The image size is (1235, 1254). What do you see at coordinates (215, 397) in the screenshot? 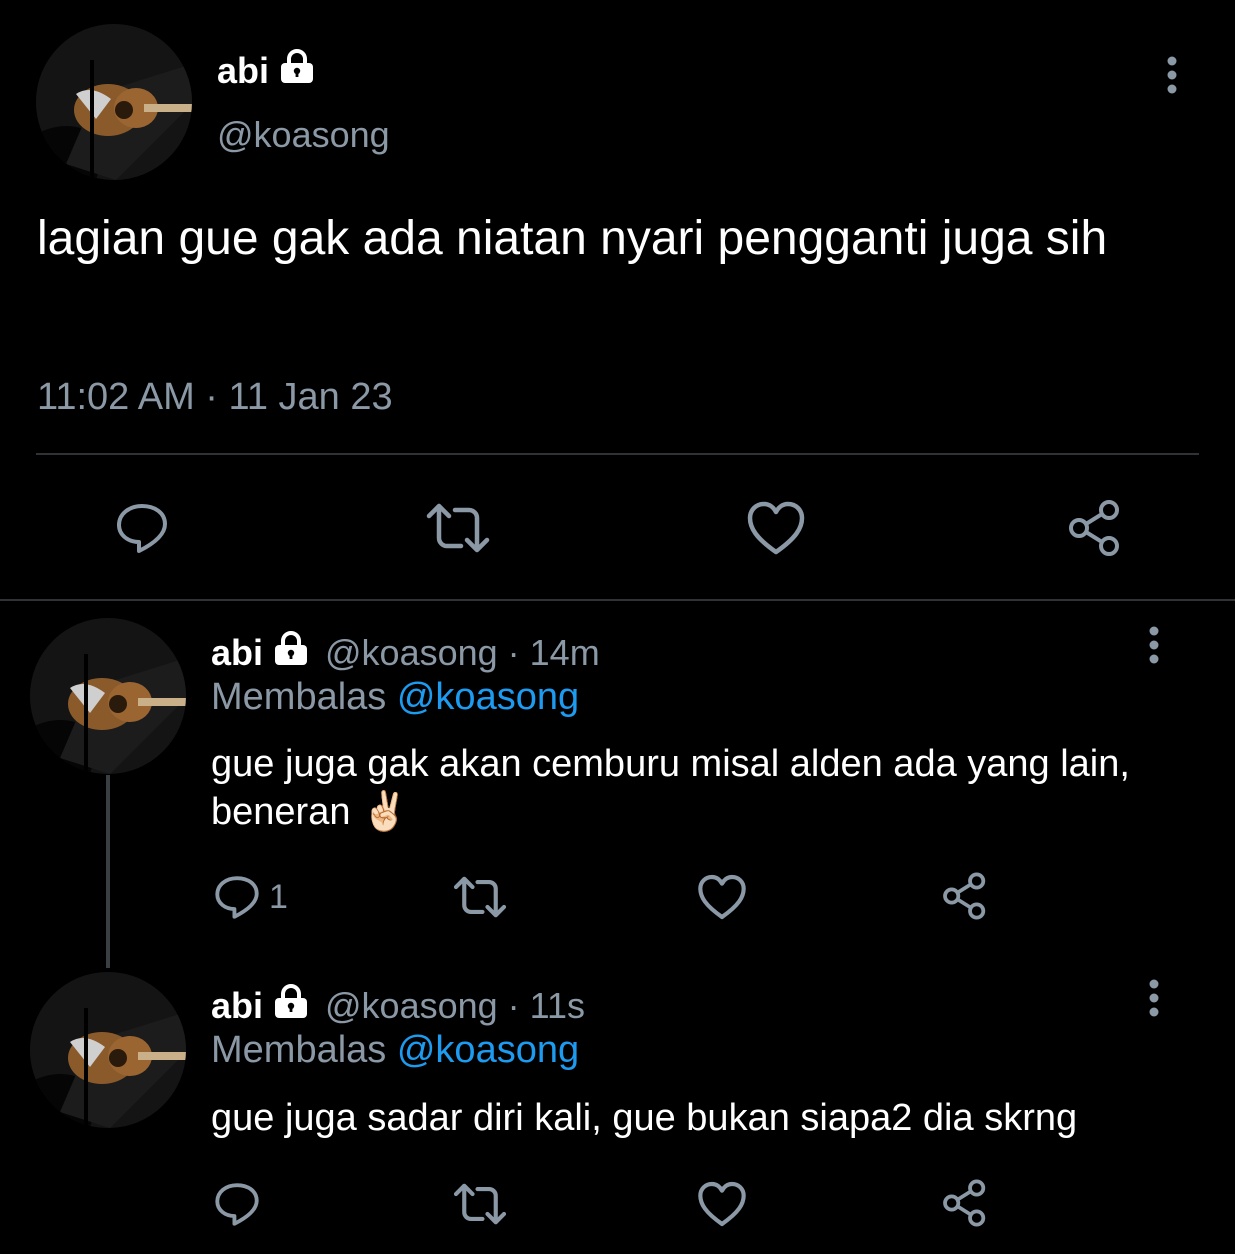
I see `tweet-timestamp: 11:02 AM · 11 Jan 23` at bounding box center [215, 397].